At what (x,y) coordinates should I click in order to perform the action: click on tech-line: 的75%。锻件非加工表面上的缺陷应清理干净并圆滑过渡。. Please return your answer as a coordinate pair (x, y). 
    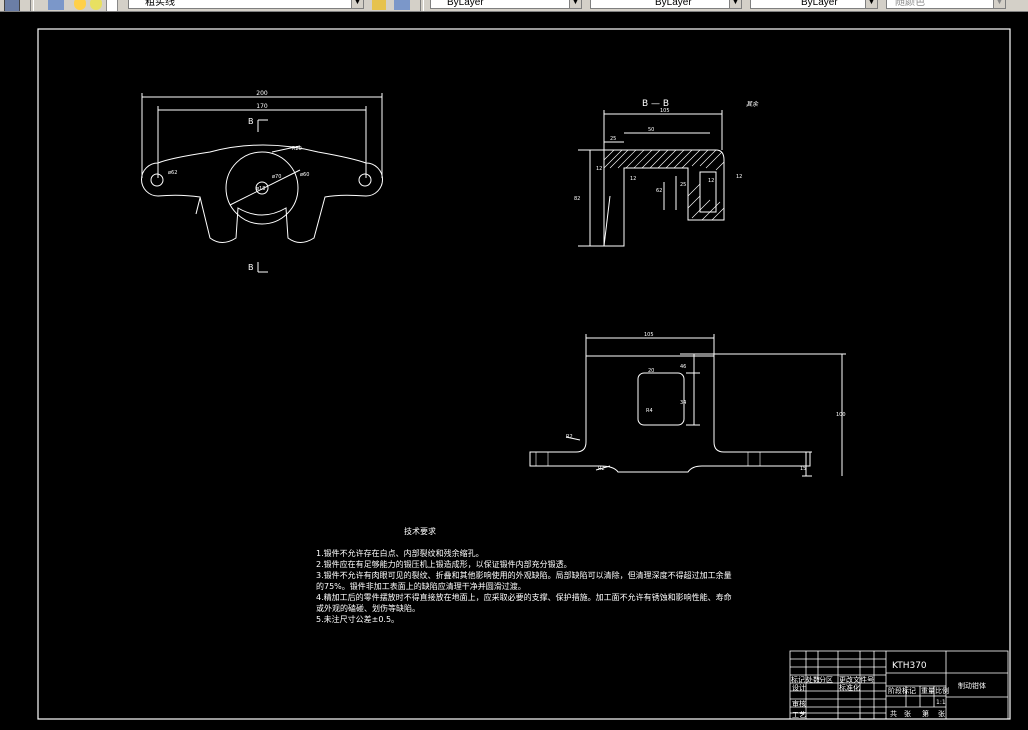
    Looking at the image, I should click on (421, 586).